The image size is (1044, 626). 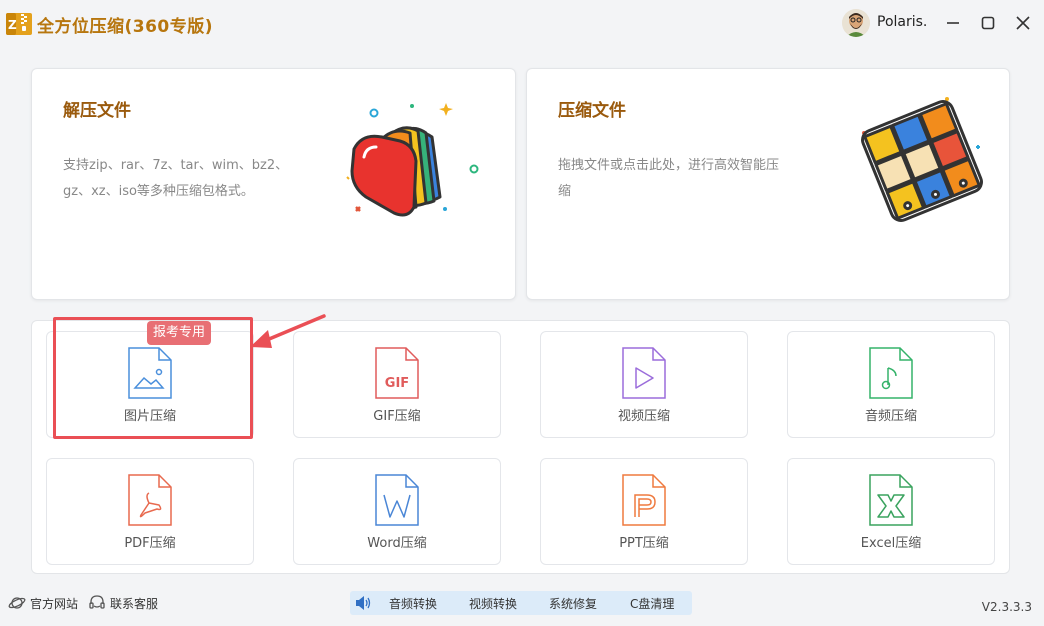 What do you see at coordinates (643, 416) in the screenshot?
I see `tool-label: 视频压缩` at bounding box center [643, 416].